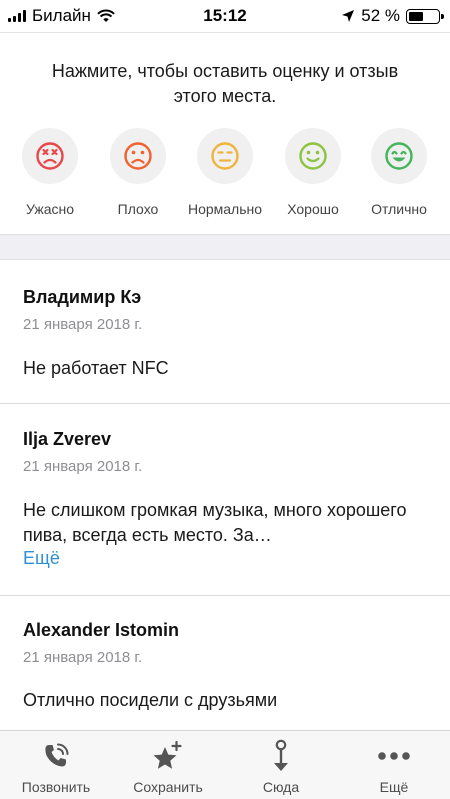  I want to click on rating-option-bad: Плохо, so click(138, 172).